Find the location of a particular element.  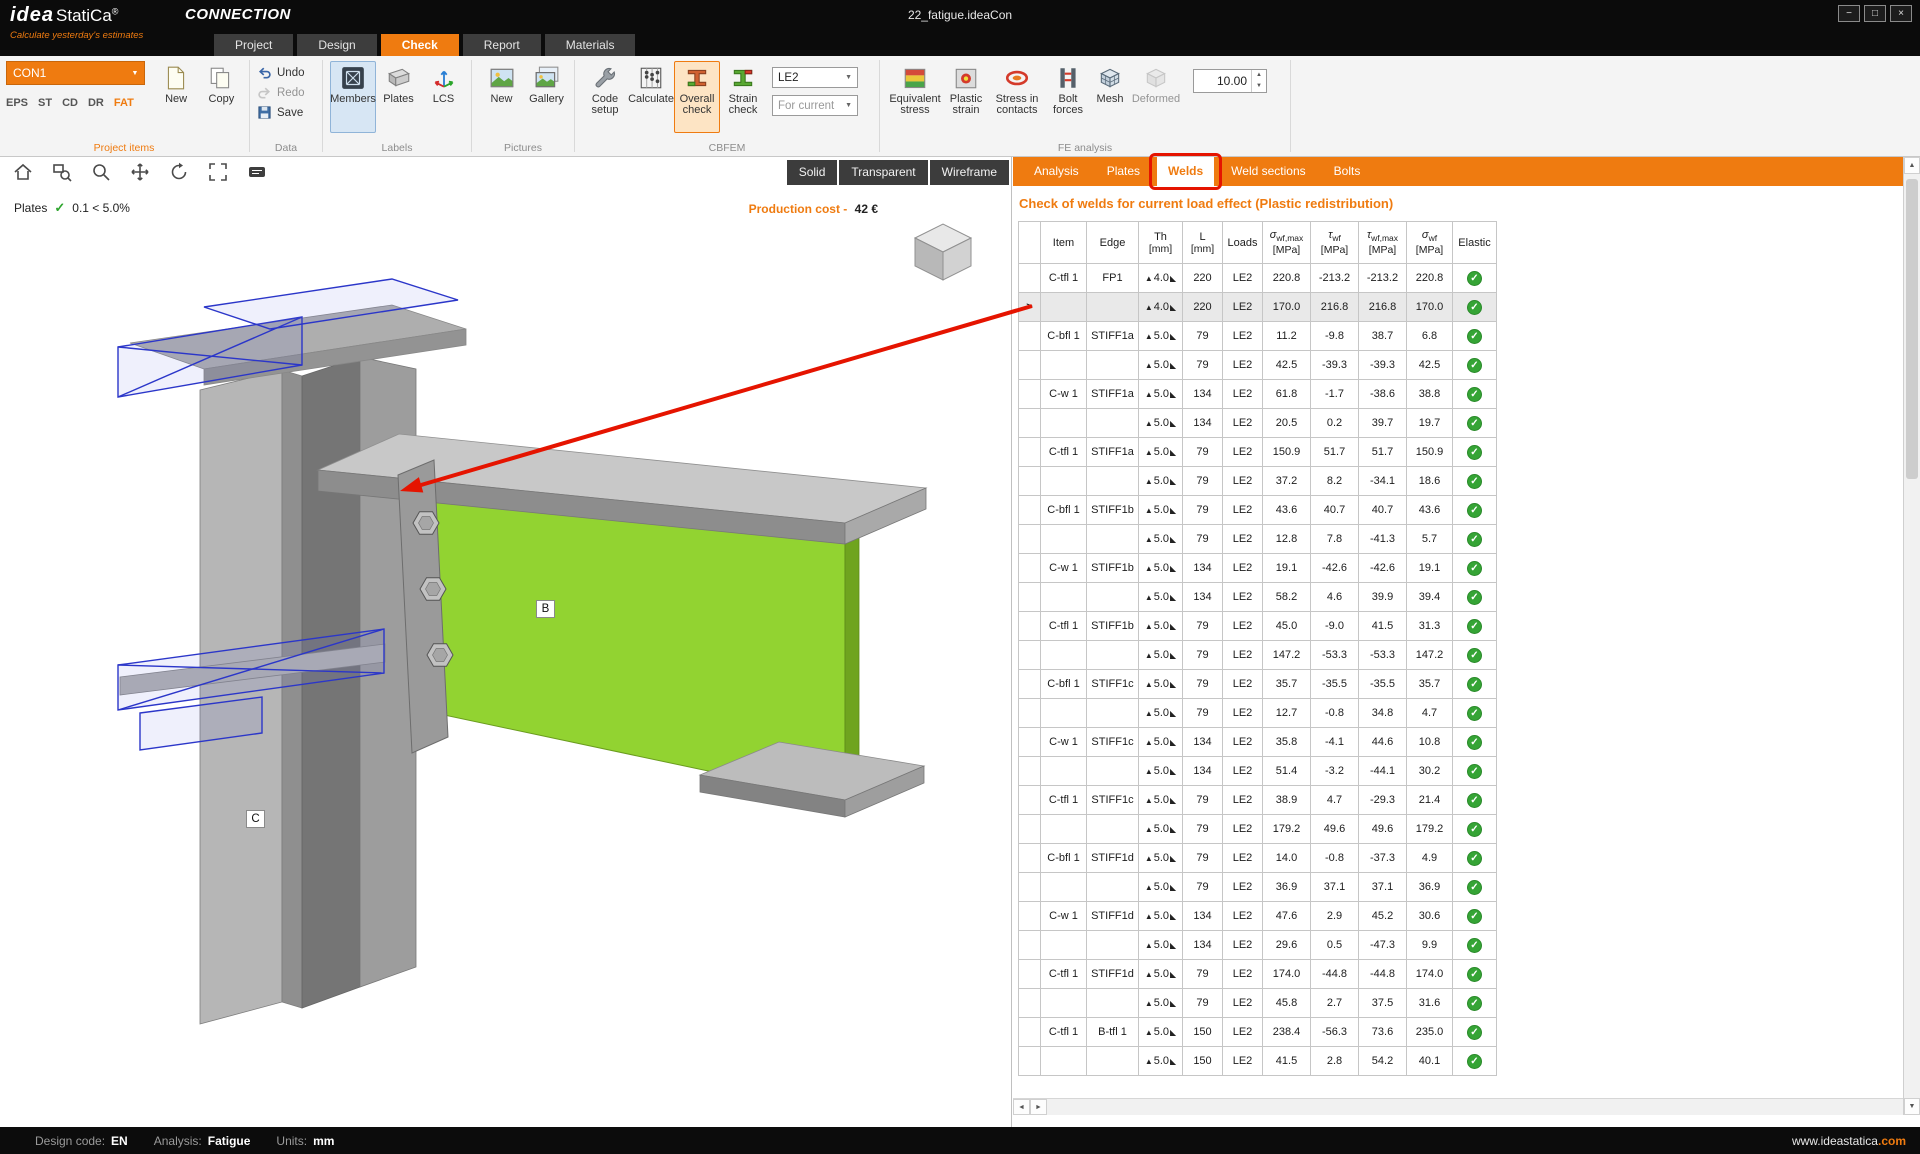

sigma-max-cell: 43.6 is located at coordinates (1286, 510).